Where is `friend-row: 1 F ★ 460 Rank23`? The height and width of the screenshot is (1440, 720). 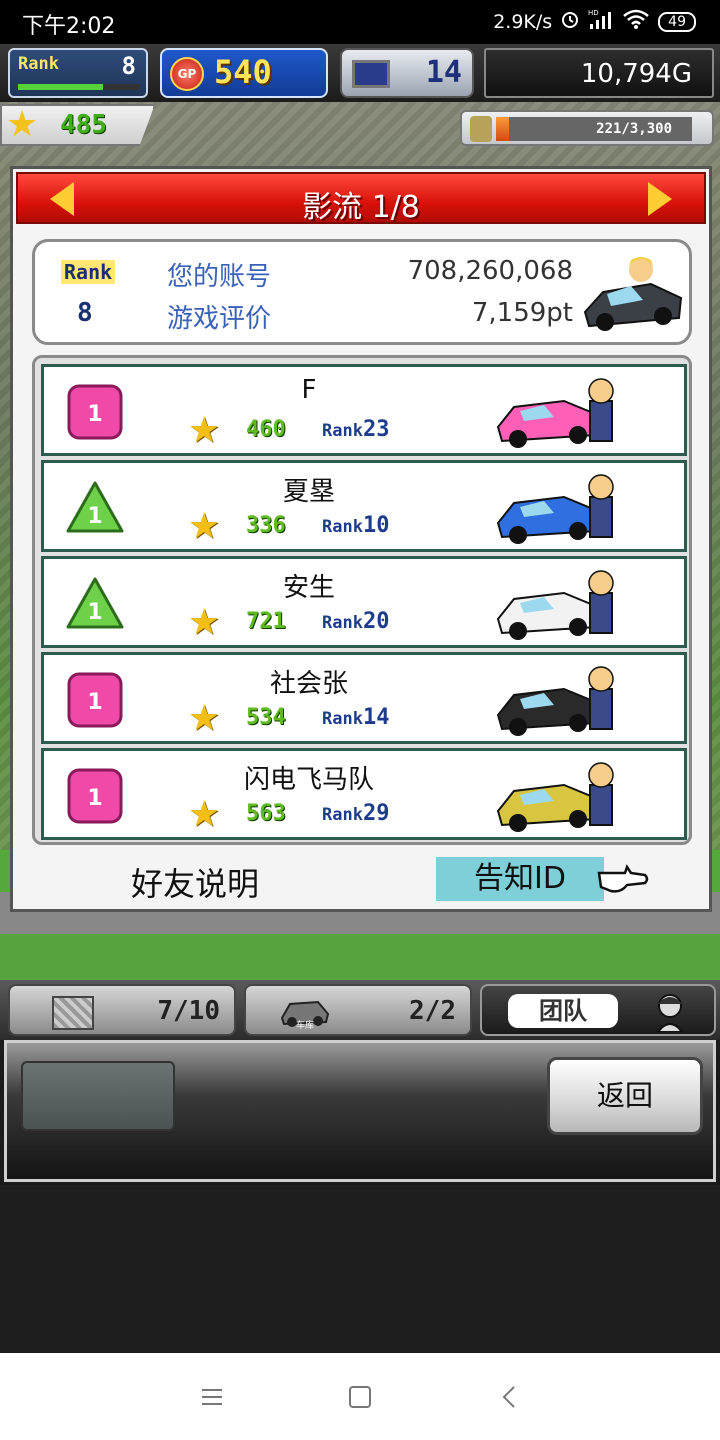 friend-row: 1 F ★ 460 Rank23 is located at coordinates (364, 410).